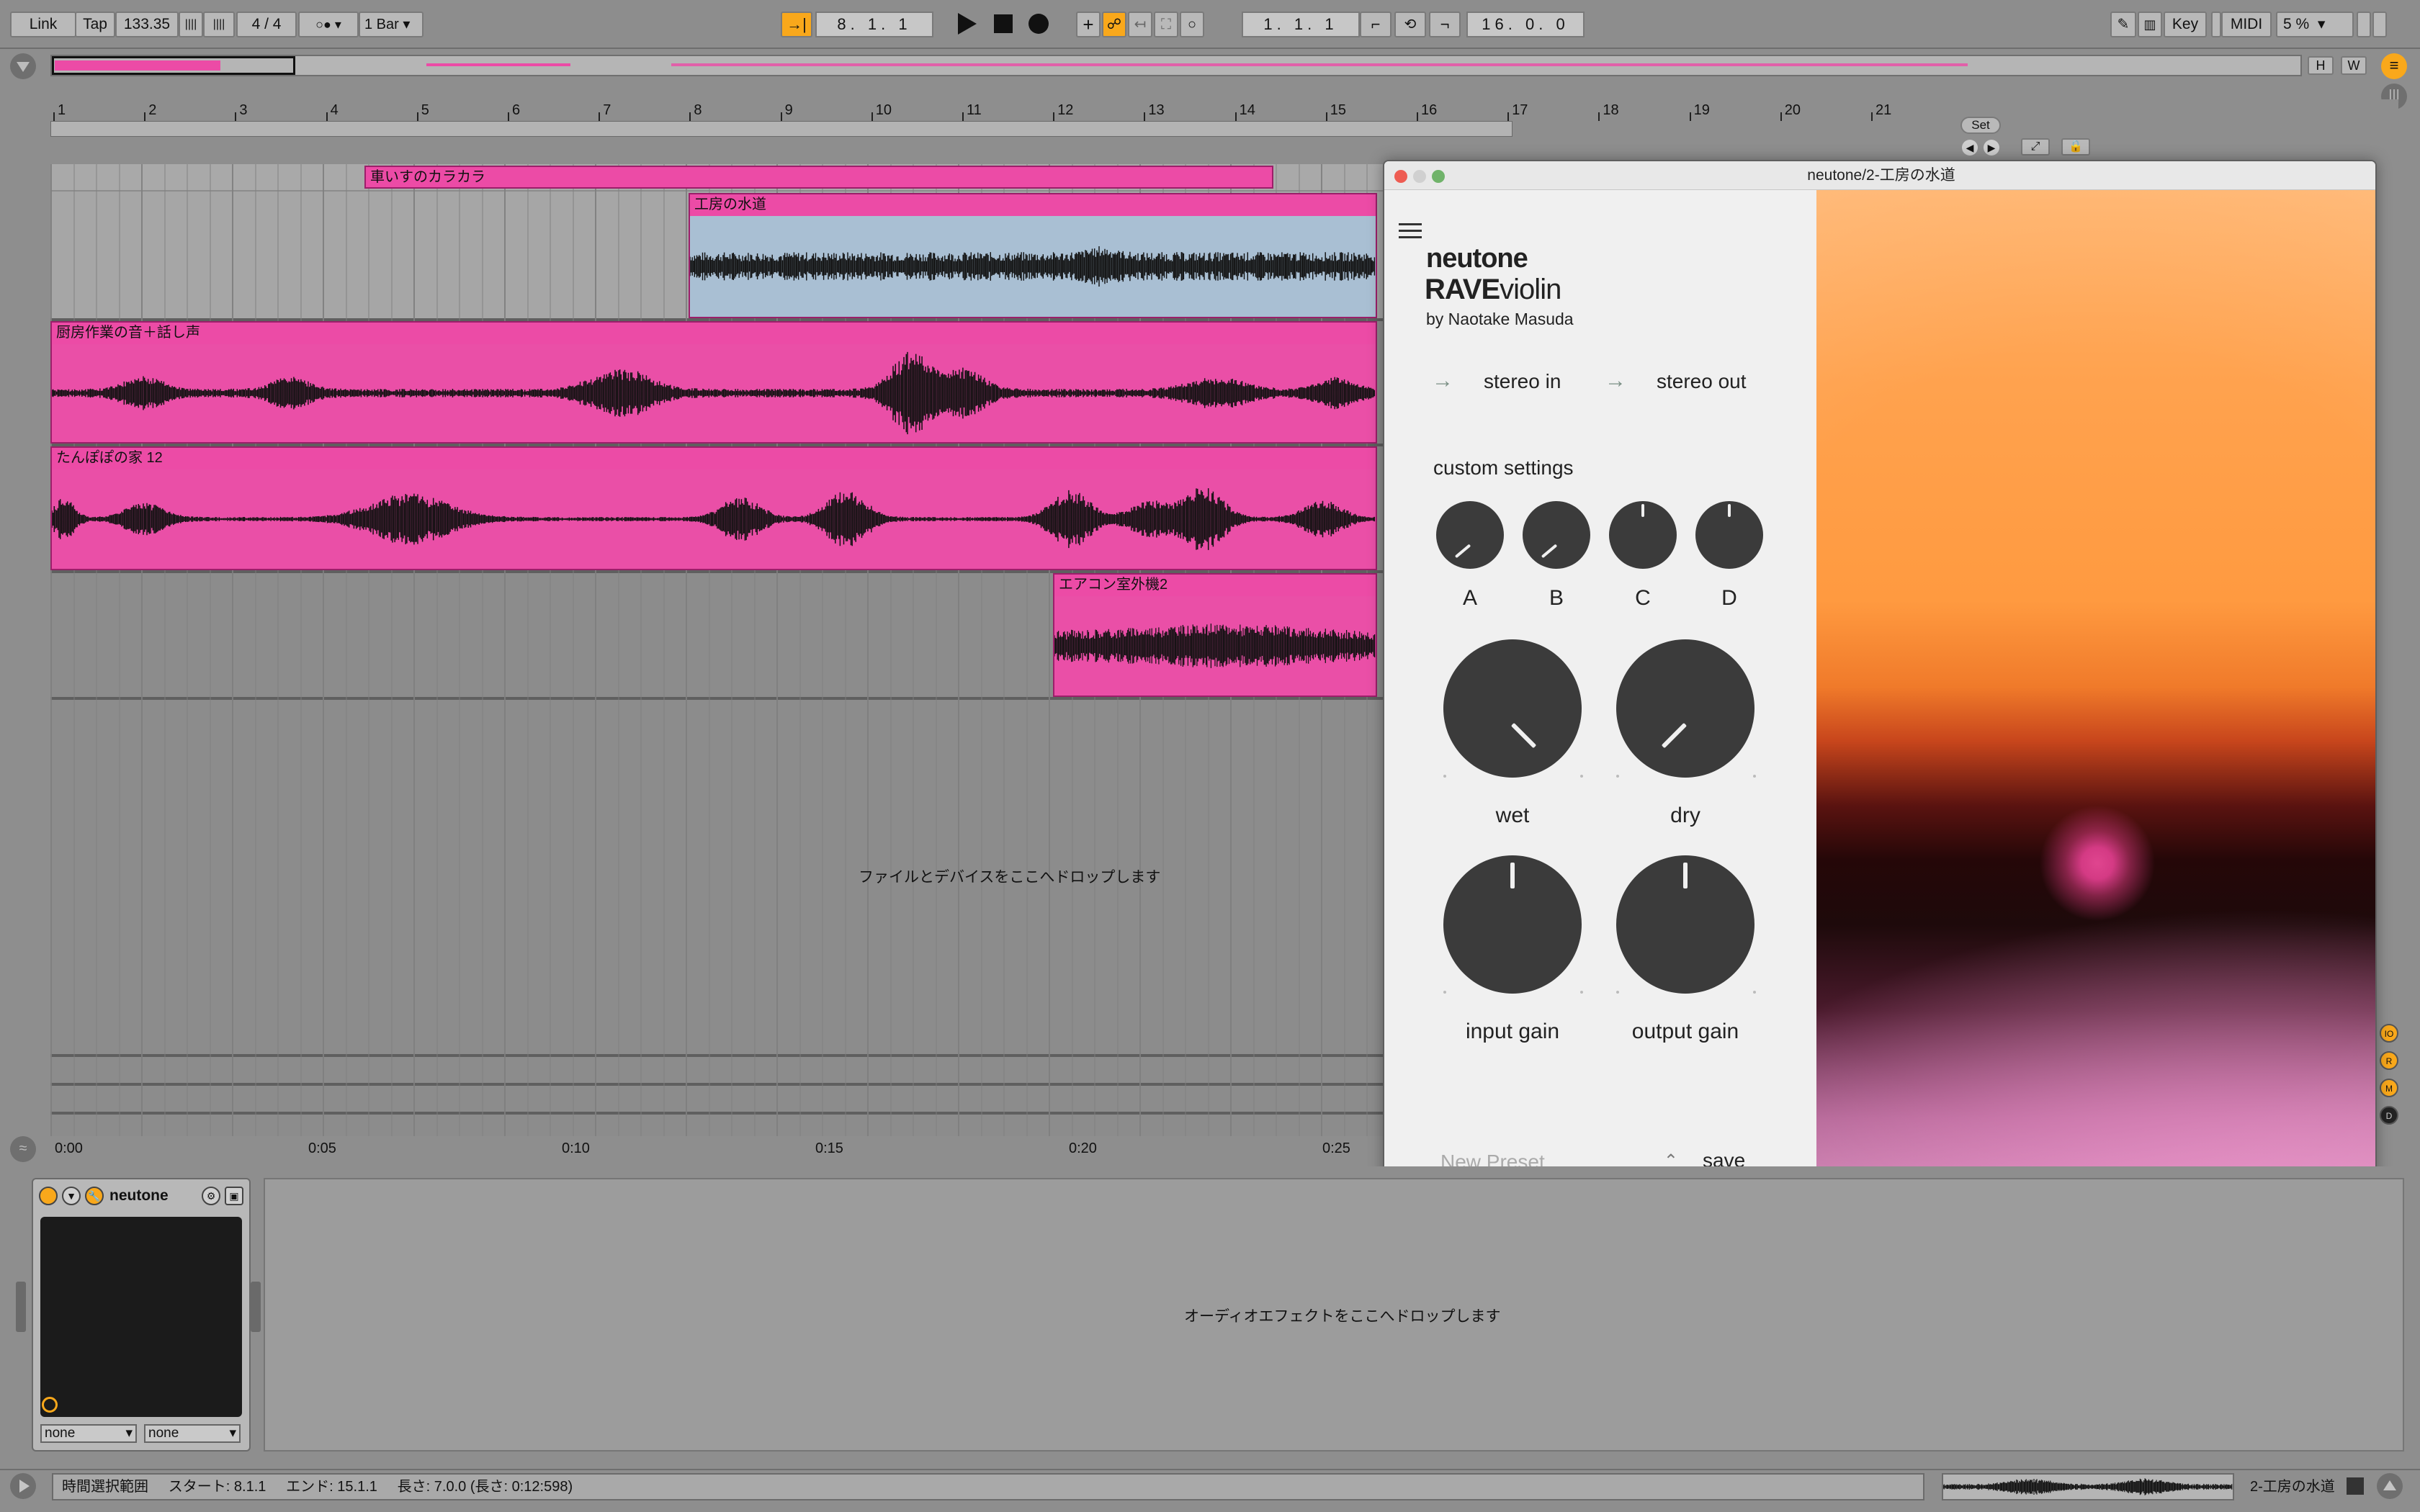 The image size is (2420, 1512). What do you see at coordinates (256, 1307) in the screenshot?
I see `device-drag-handle` at bounding box center [256, 1307].